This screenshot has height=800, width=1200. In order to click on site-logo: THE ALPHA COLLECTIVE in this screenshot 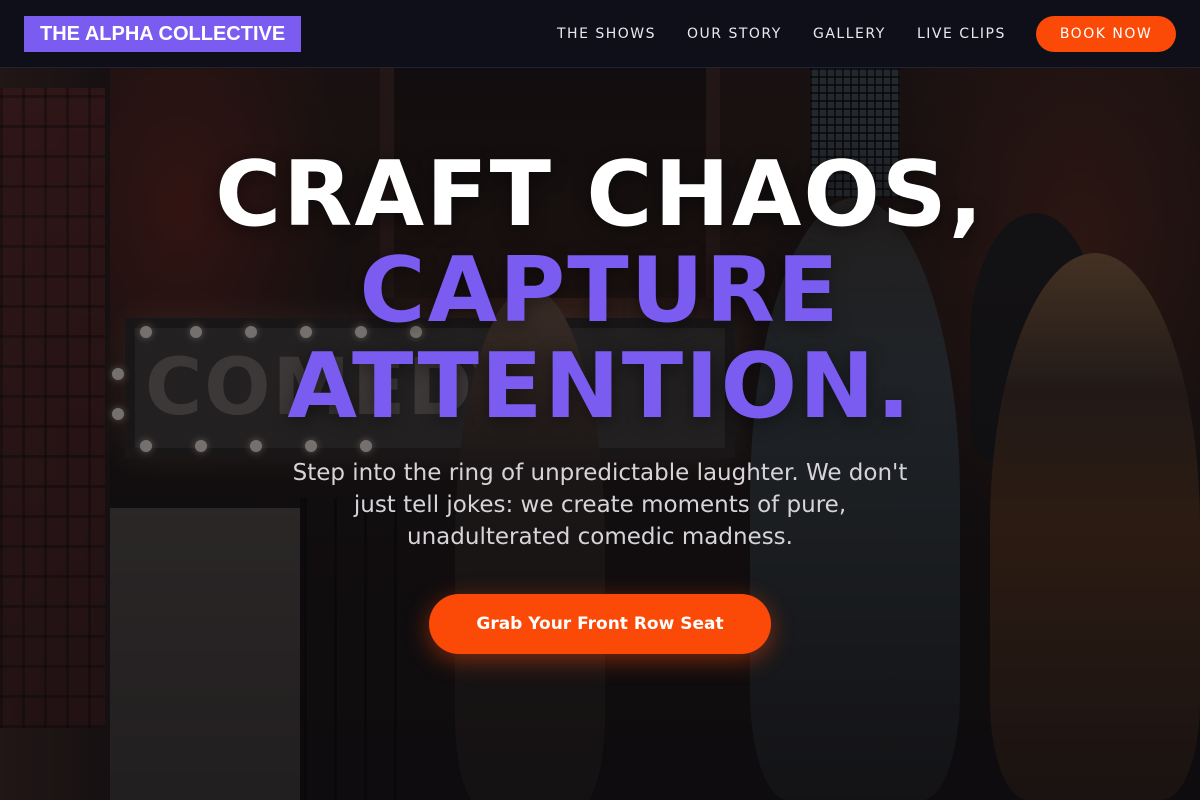, I will do `click(163, 34)`.